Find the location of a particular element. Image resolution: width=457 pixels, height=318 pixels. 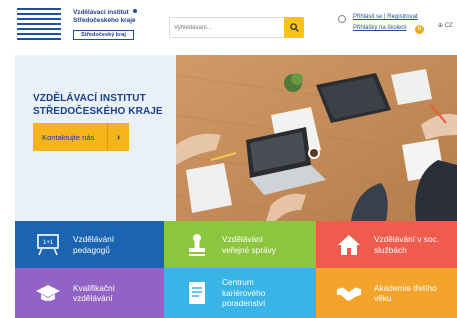

language-label: CZ is located at coordinates (448, 26).